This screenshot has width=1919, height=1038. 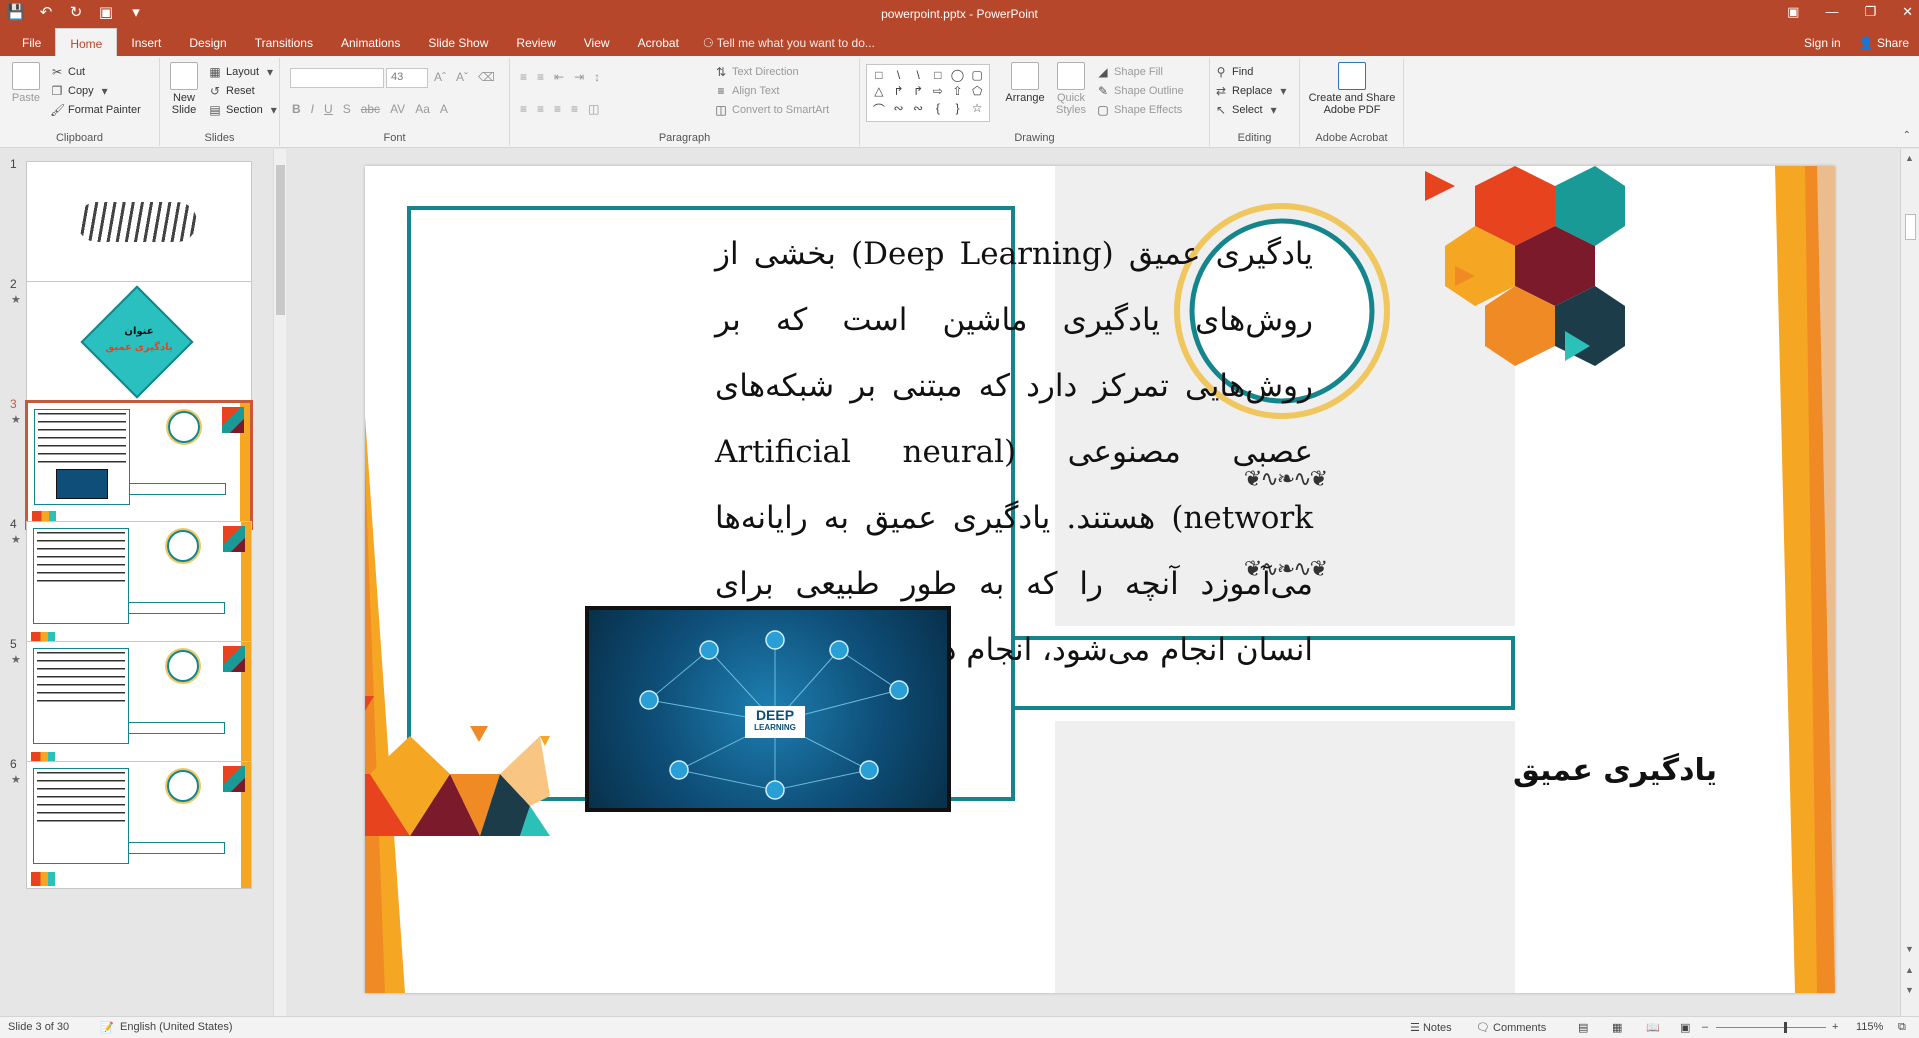 What do you see at coordinates (1252, 71) in the screenshot?
I see `find-button: ⚲ Find` at bounding box center [1252, 71].